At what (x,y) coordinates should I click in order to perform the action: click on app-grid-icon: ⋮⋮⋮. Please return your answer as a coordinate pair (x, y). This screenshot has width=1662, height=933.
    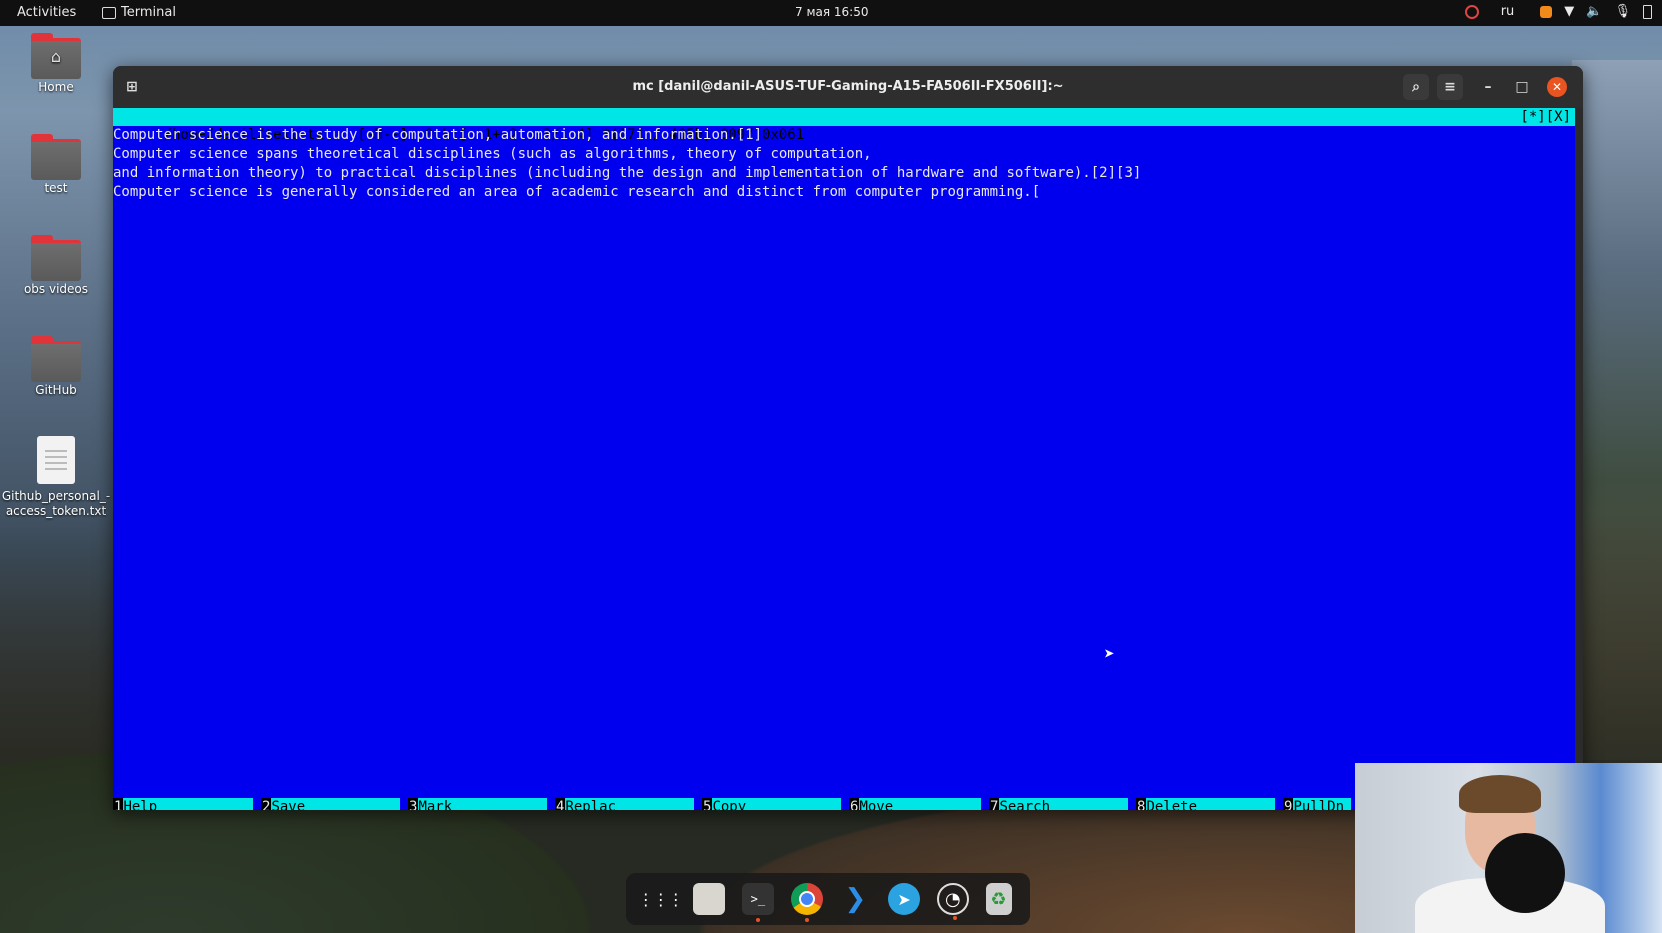
    Looking at the image, I should click on (661, 899).